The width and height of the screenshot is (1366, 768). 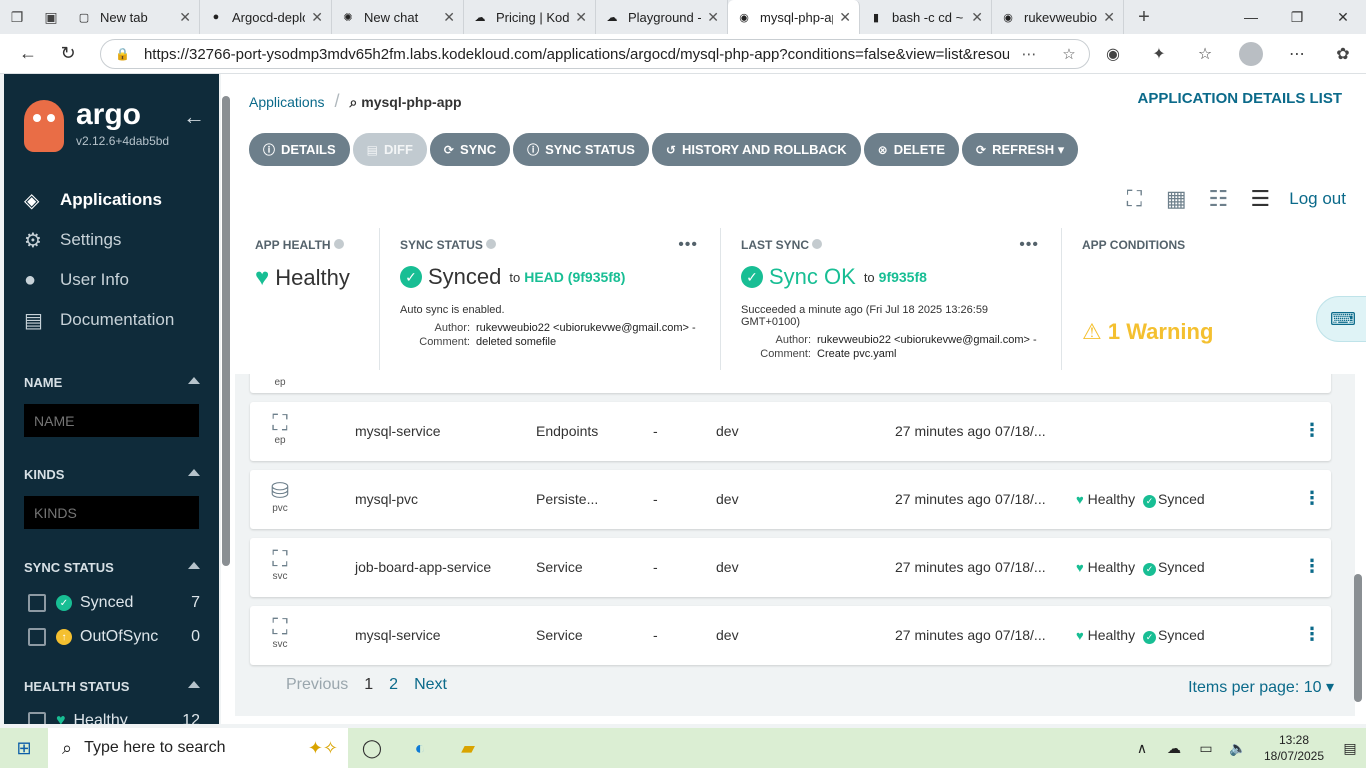 I want to click on page-2-button: 2, so click(x=393, y=685).